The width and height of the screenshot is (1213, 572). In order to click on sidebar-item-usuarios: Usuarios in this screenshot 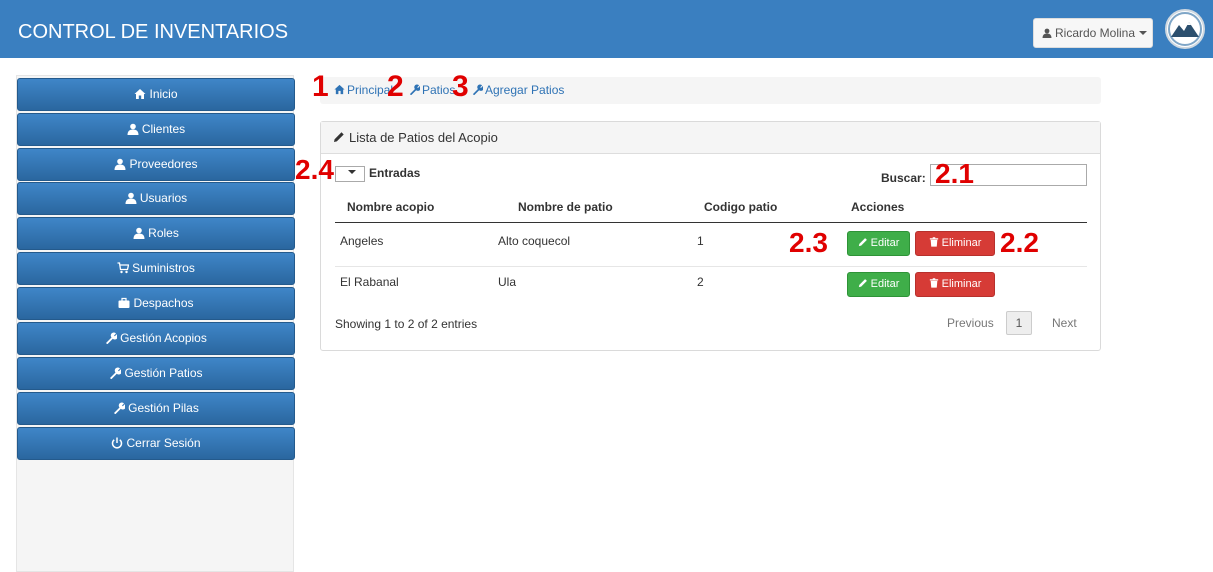, I will do `click(156, 198)`.